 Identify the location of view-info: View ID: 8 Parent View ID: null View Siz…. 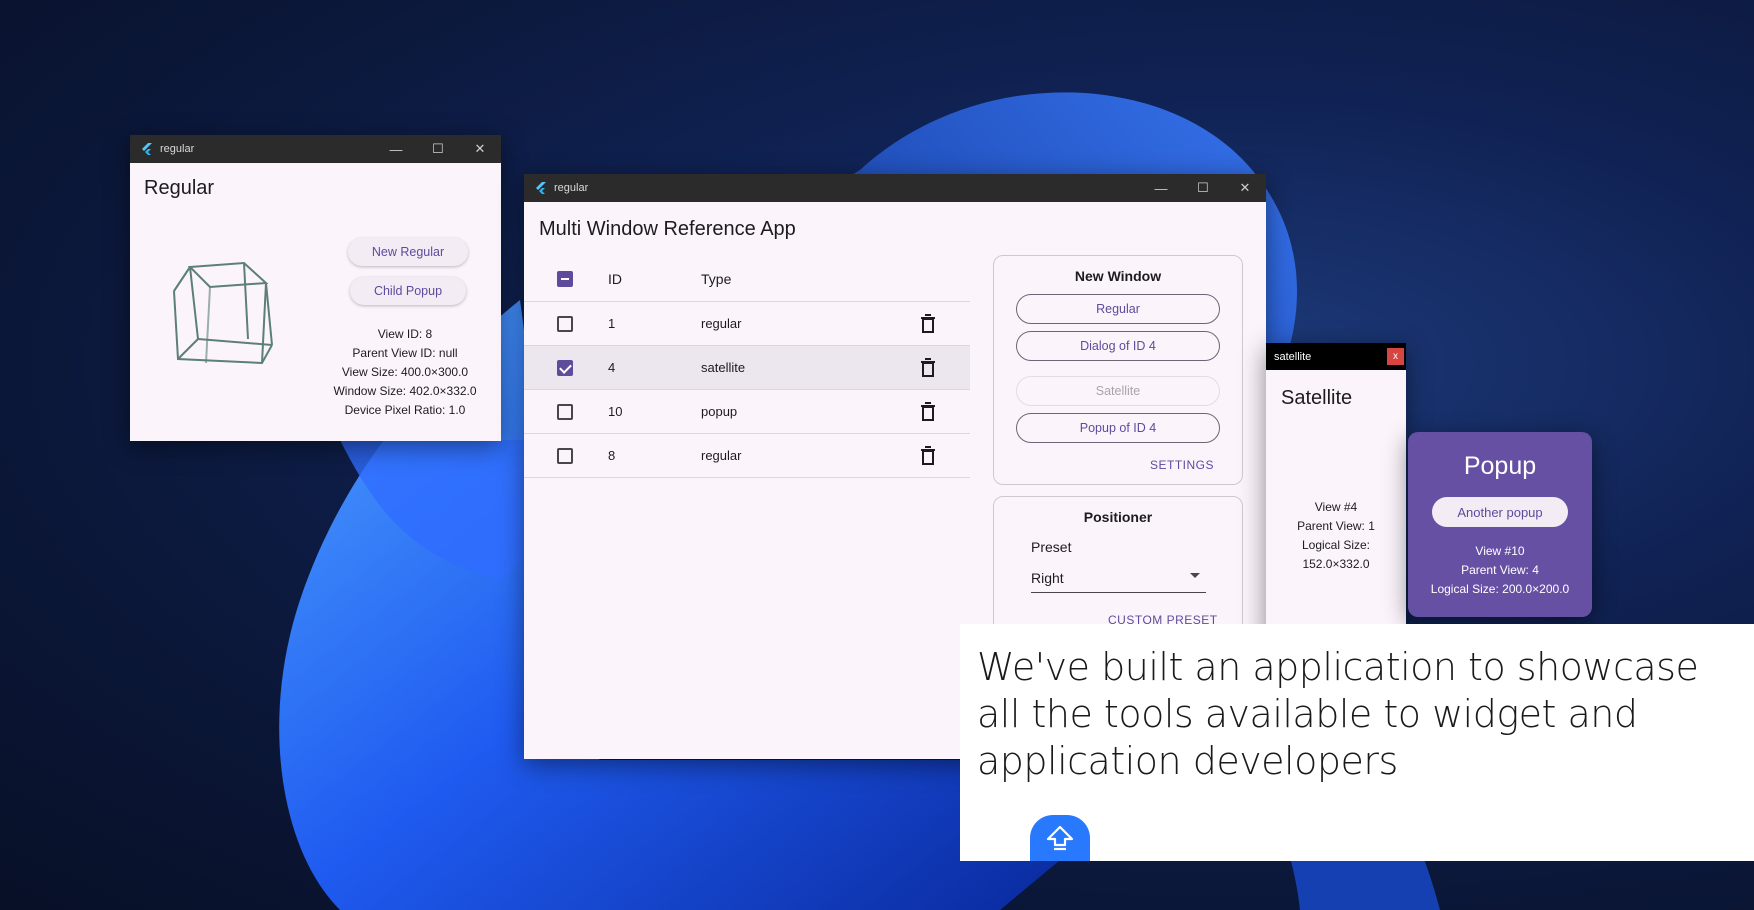
(405, 372).